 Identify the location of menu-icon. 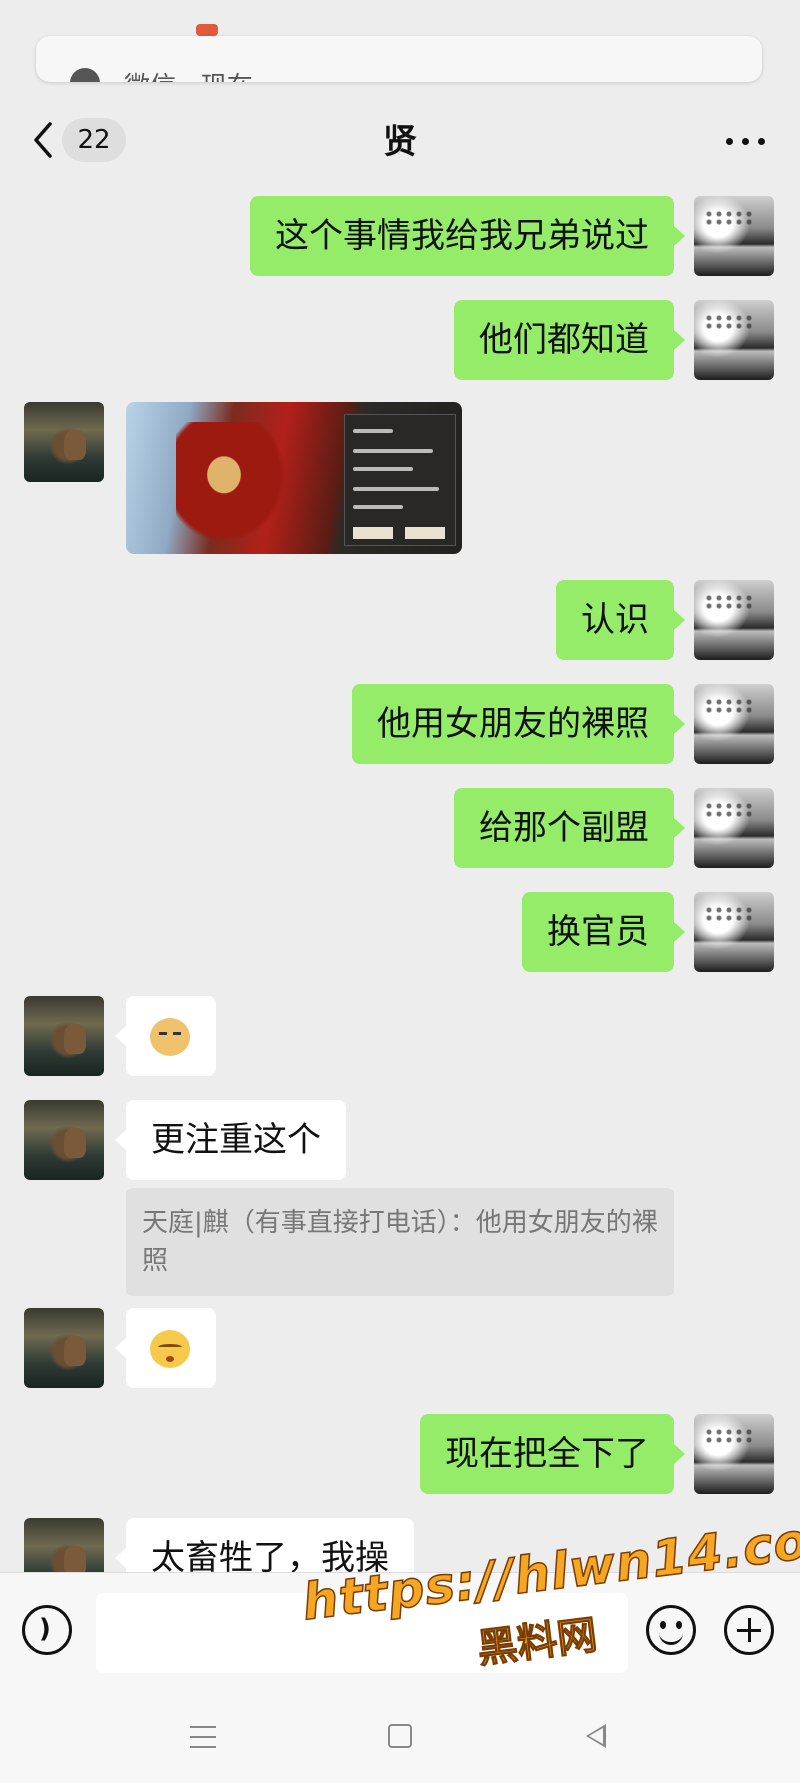
(203, 1737).